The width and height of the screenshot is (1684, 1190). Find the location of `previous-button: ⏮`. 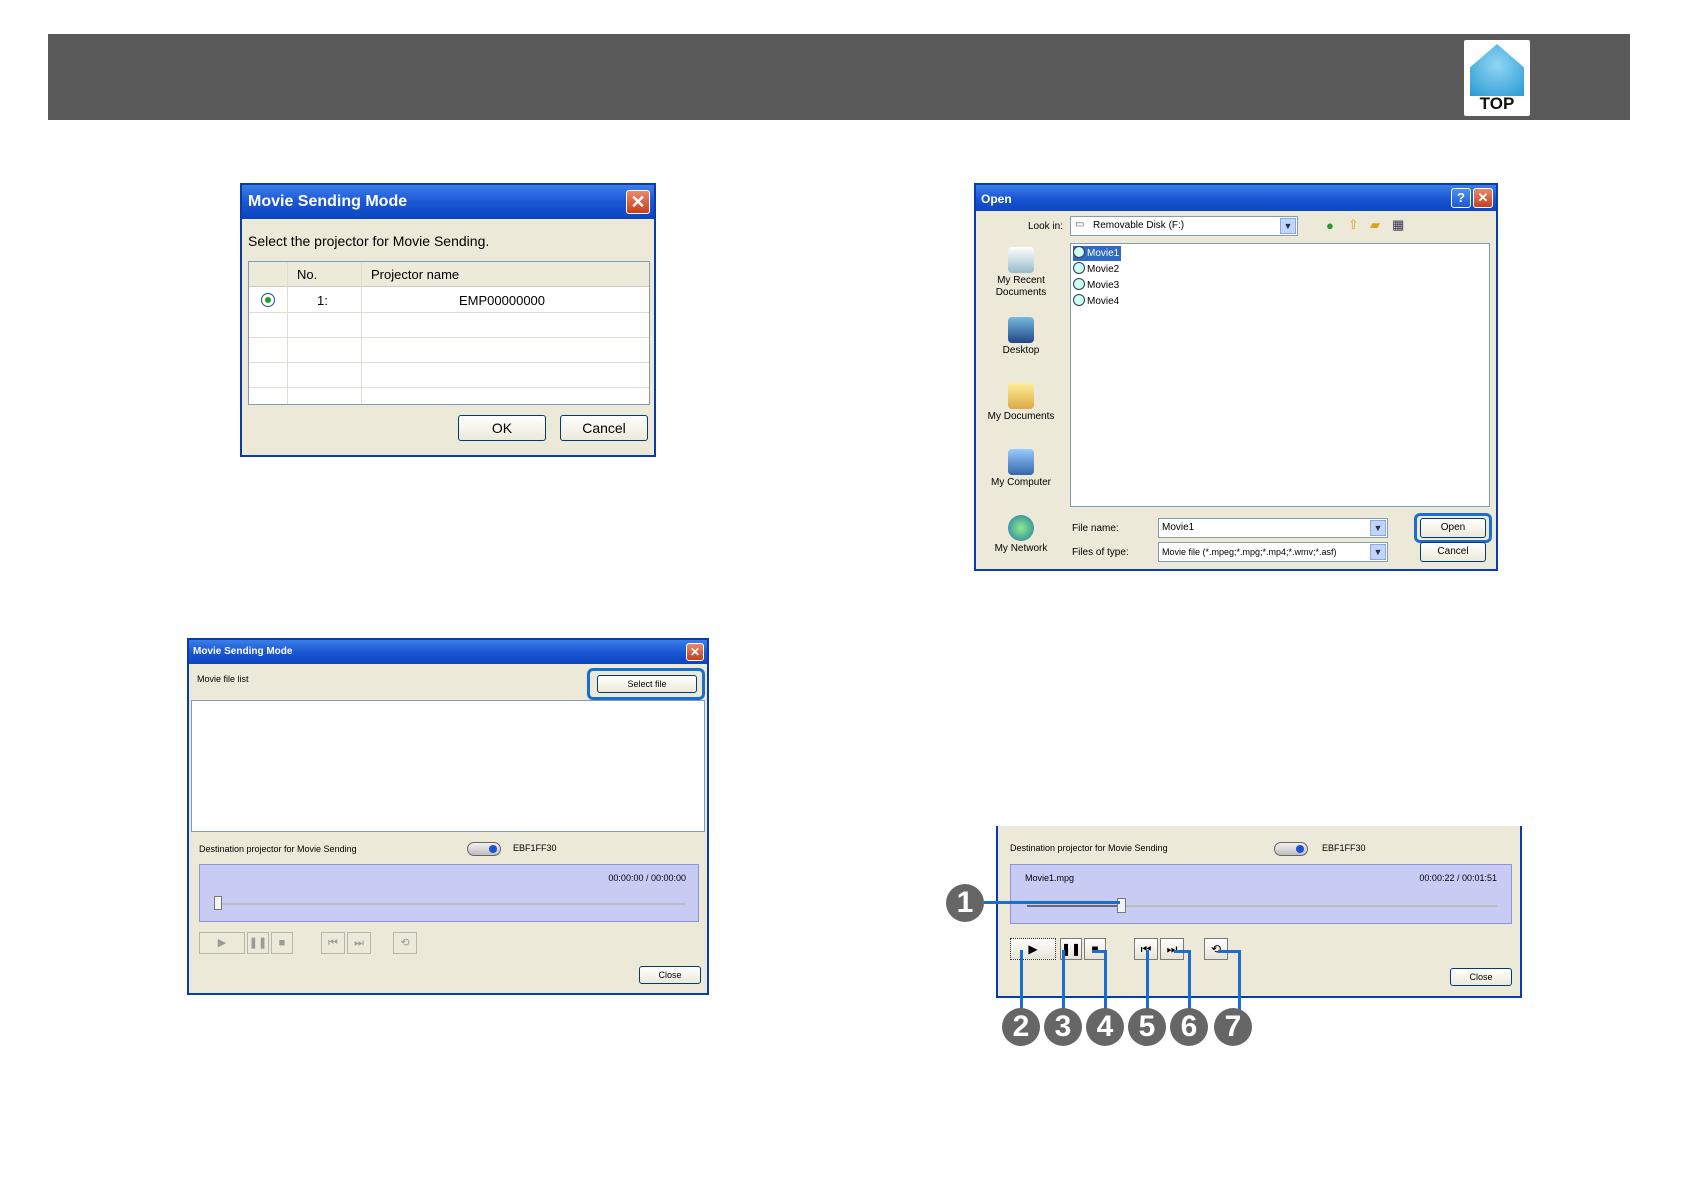

previous-button: ⏮ is located at coordinates (333, 943).